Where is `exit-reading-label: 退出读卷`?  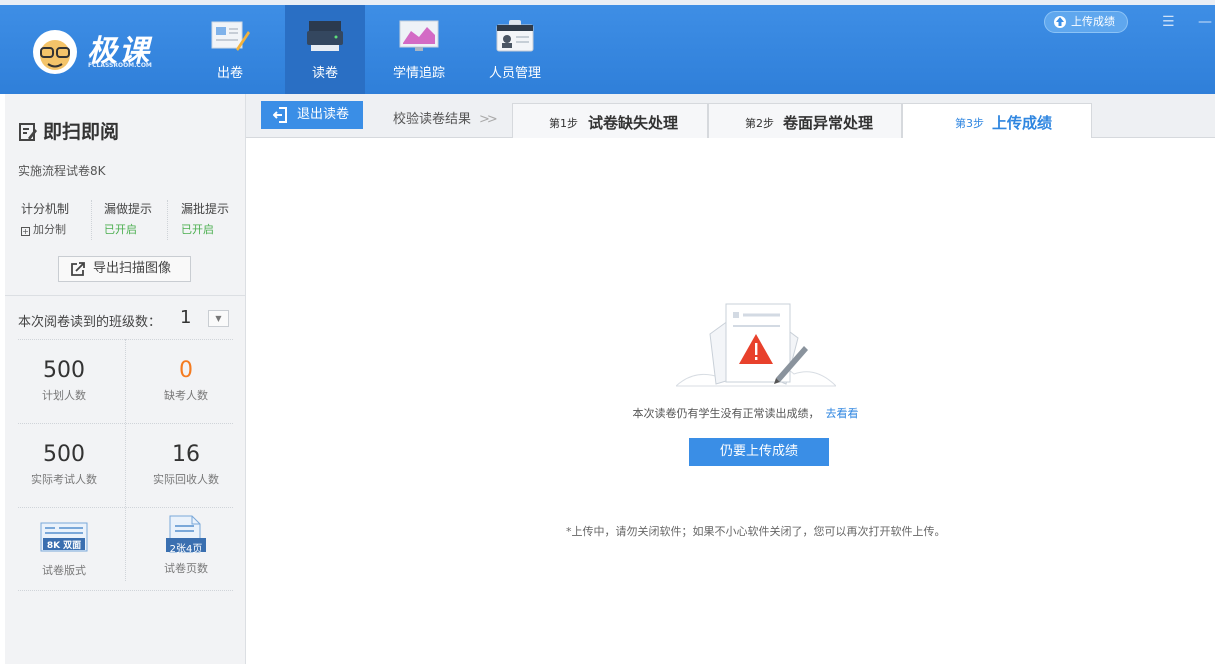
exit-reading-label: 退出读卷 is located at coordinates (323, 114).